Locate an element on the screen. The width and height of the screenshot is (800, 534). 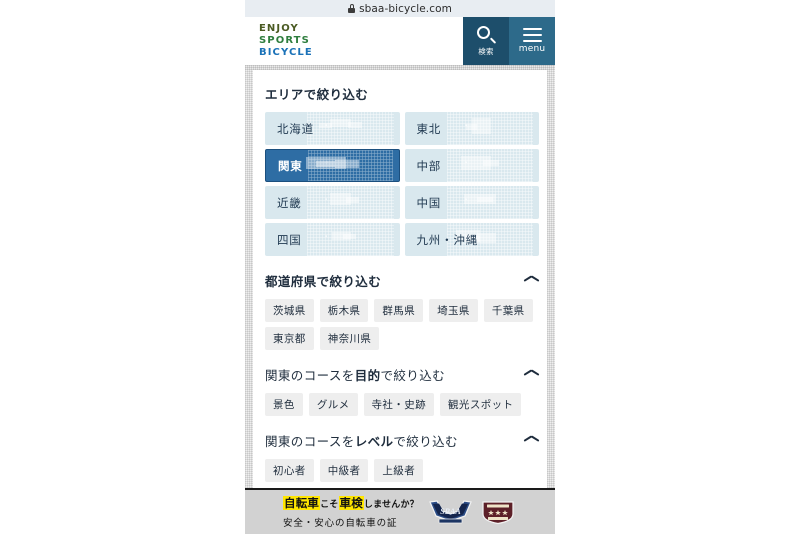
filter-chip: 中級者 is located at coordinates (344, 470).